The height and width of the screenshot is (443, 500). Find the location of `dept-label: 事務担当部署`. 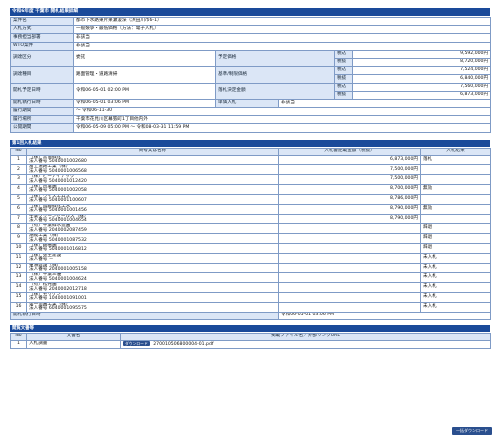

dept-label: 事務担当部署 is located at coordinates (42, 38).